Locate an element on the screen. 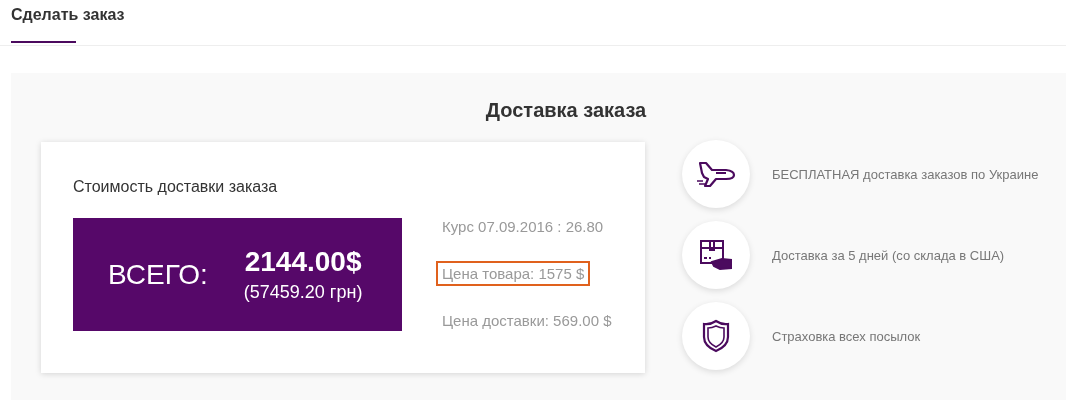 The width and height of the screenshot is (1066, 400). shield-icon is located at coordinates (716, 336).